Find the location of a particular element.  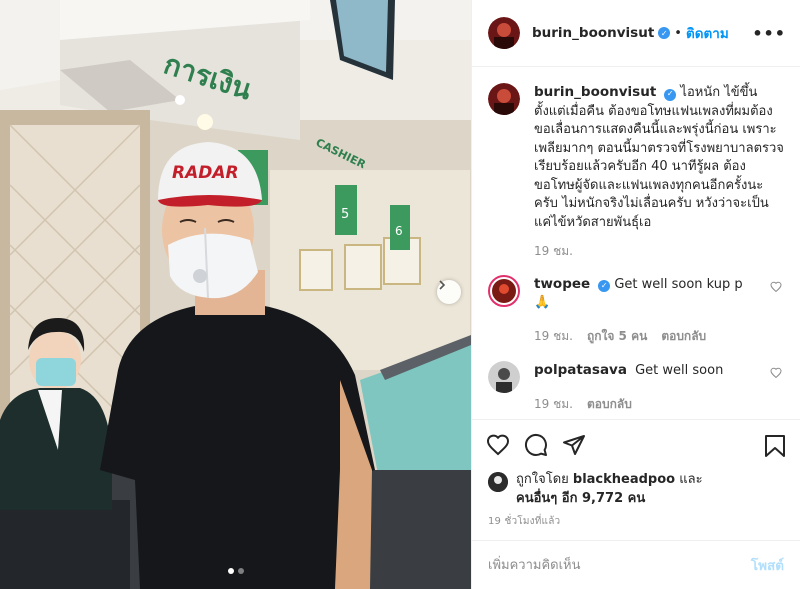

carousel-indicator is located at coordinates (235, 571).